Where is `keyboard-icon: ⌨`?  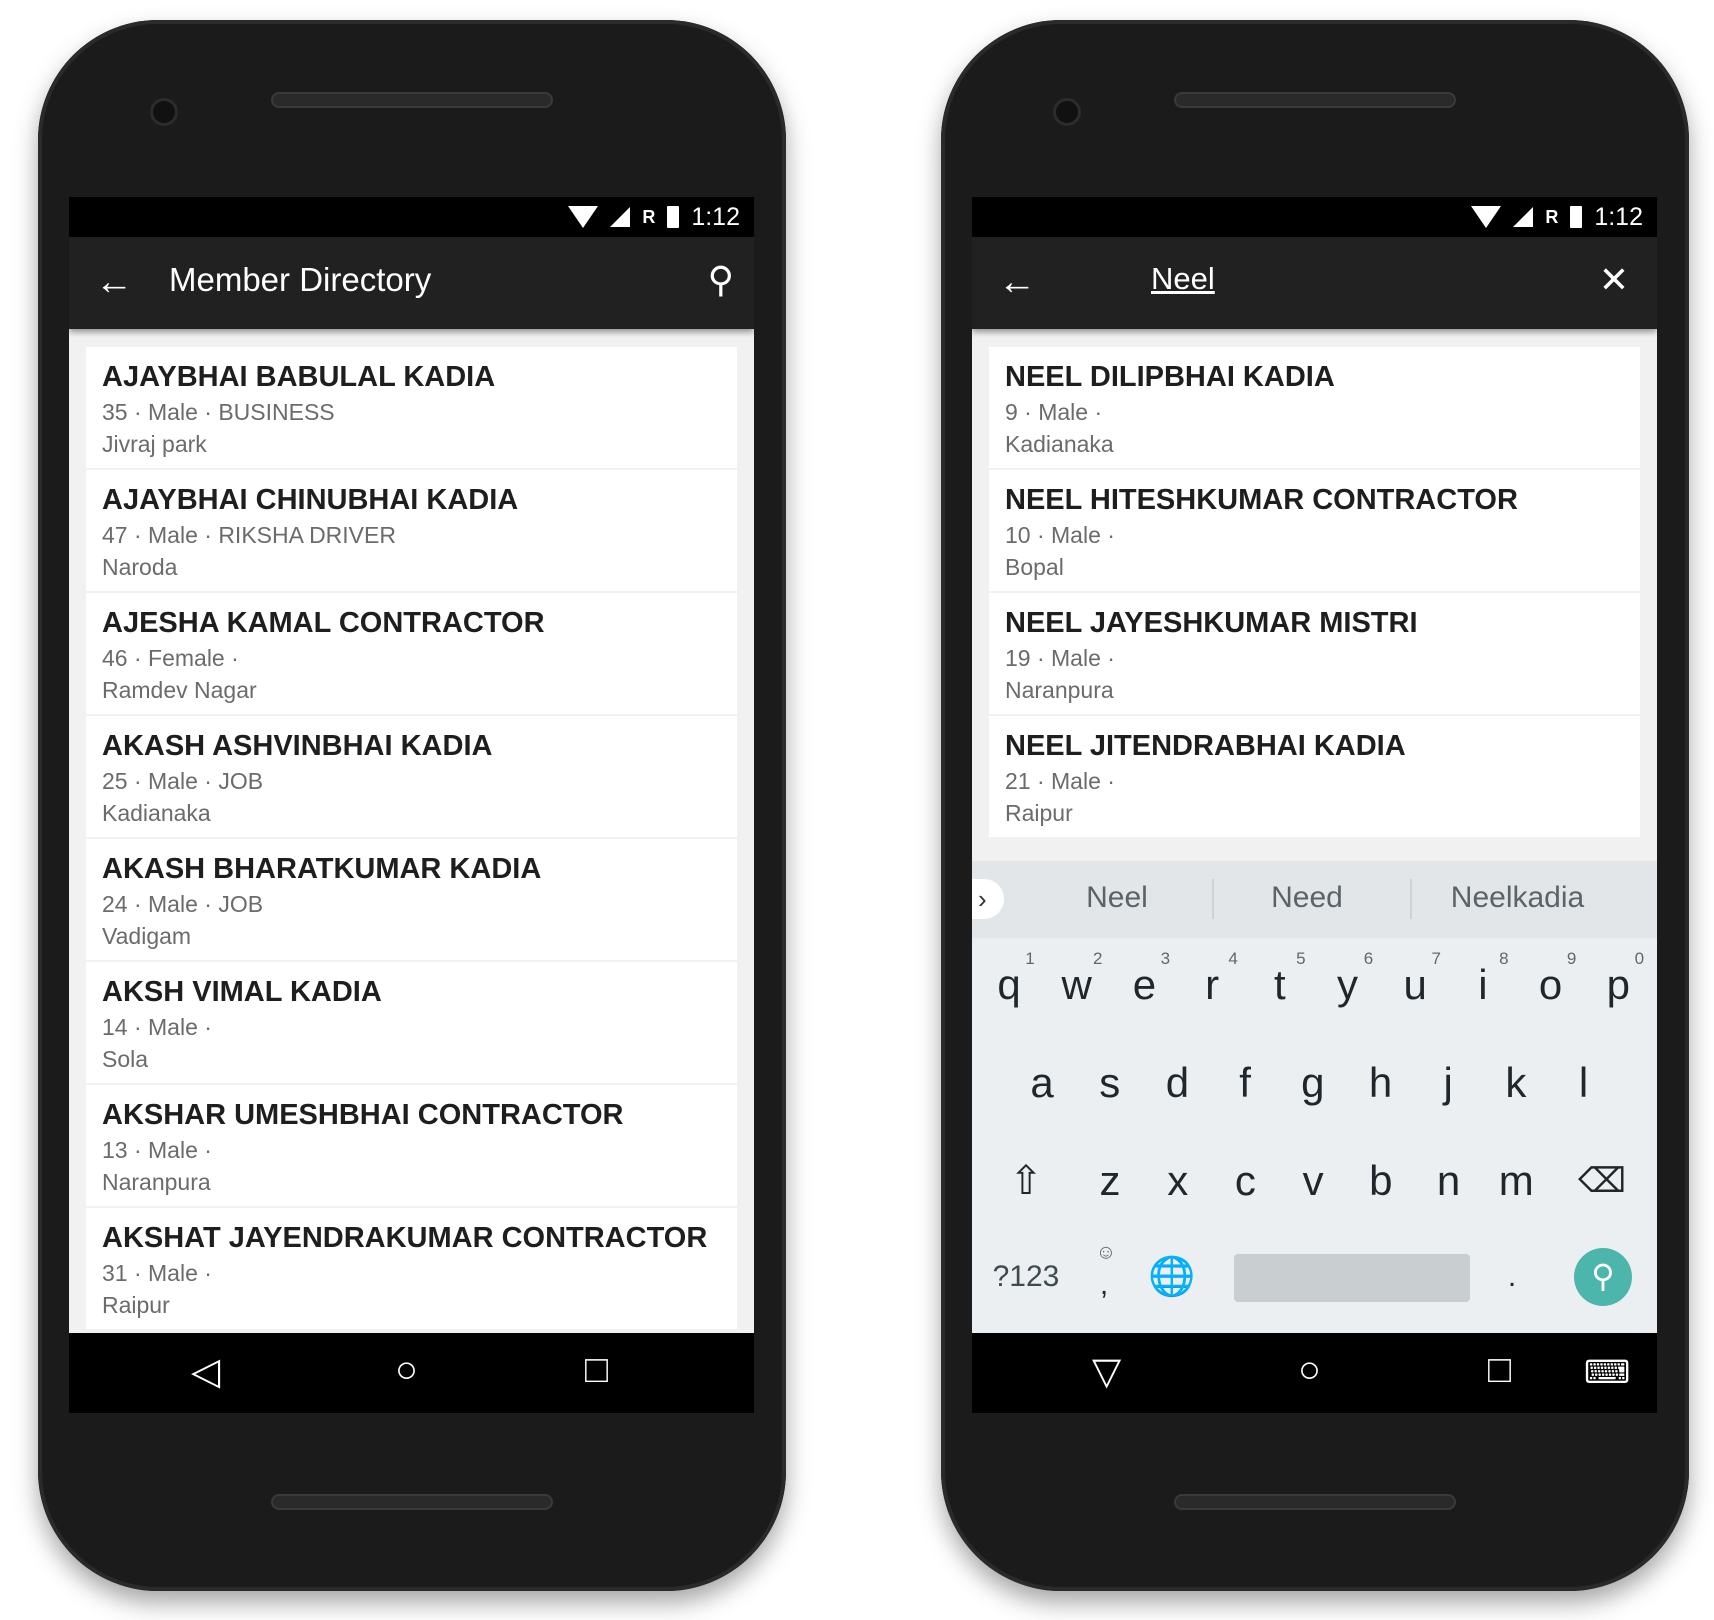 keyboard-icon: ⌨ is located at coordinates (1607, 1372).